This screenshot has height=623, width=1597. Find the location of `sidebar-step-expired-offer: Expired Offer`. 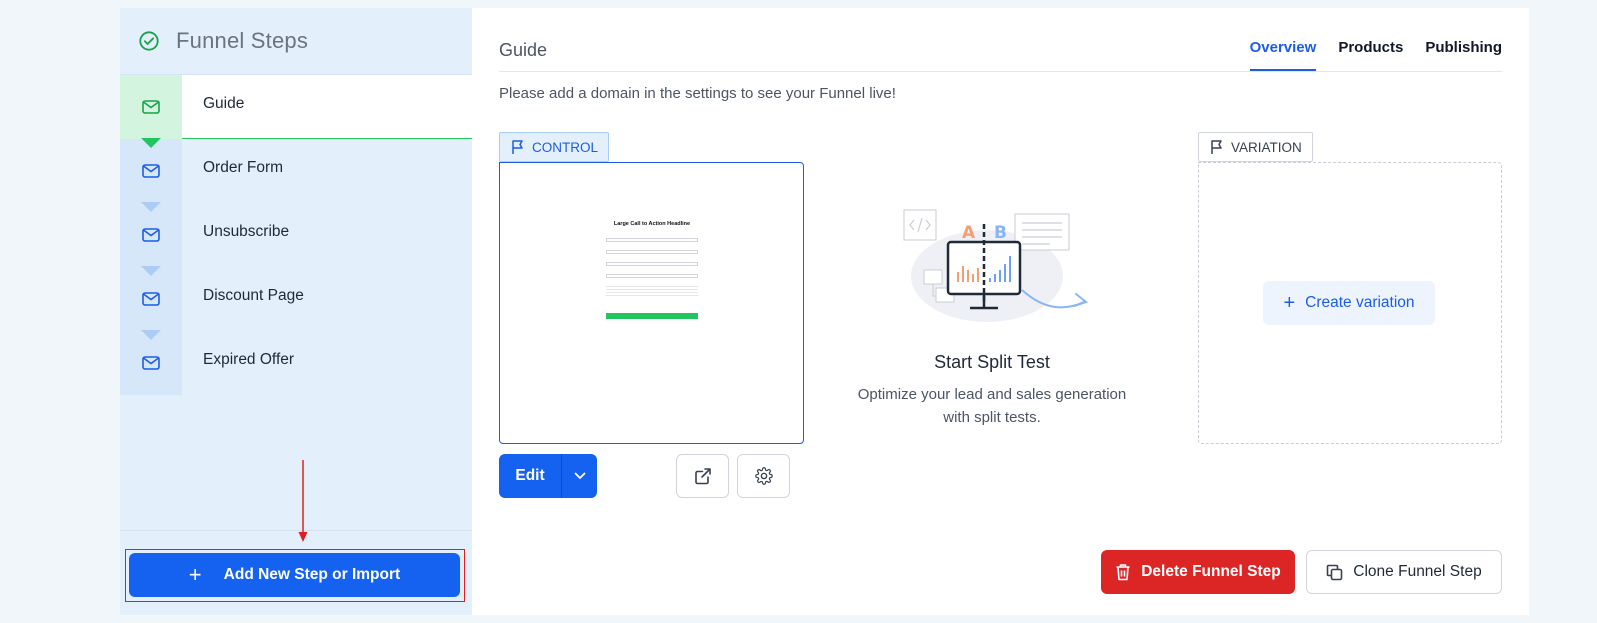

sidebar-step-expired-offer: Expired Offer is located at coordinates (296, 362).